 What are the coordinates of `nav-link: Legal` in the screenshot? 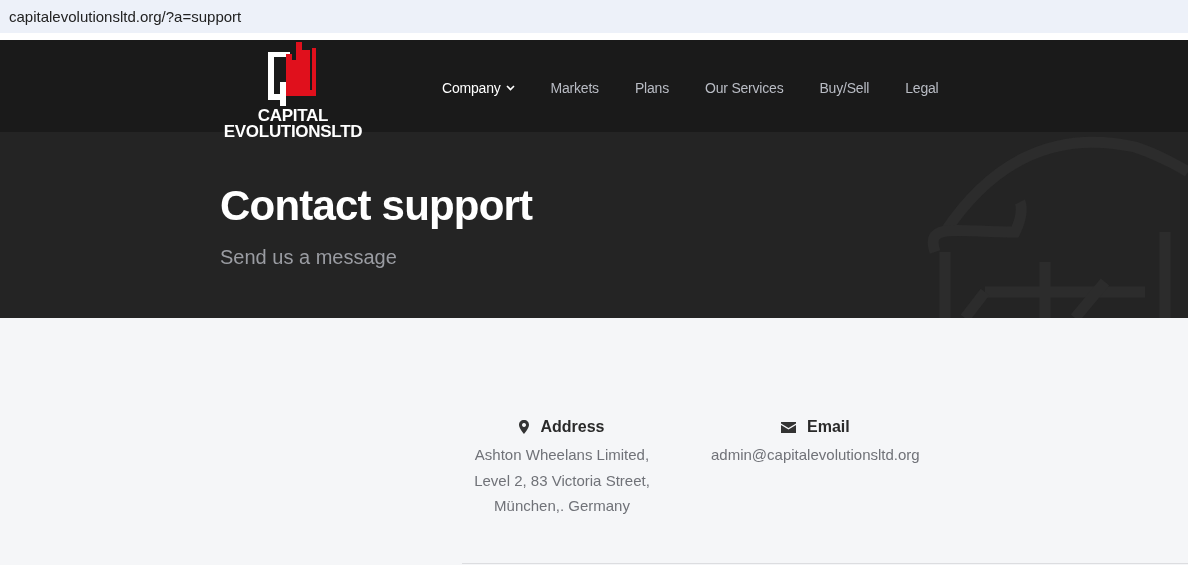 It's located at (922, 88).